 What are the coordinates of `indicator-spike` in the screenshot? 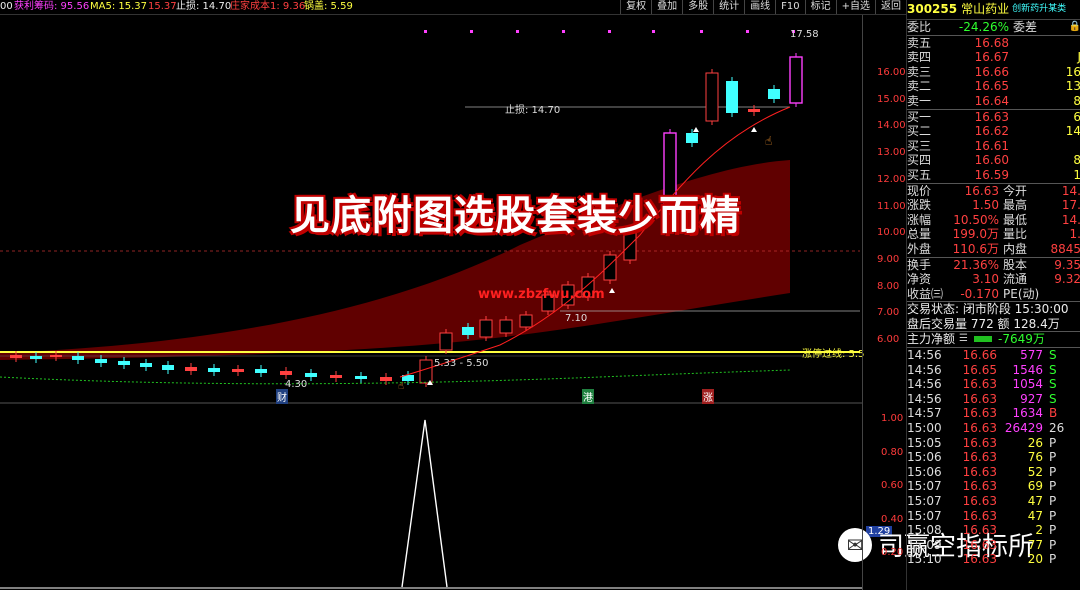 It's located at (424, 503).